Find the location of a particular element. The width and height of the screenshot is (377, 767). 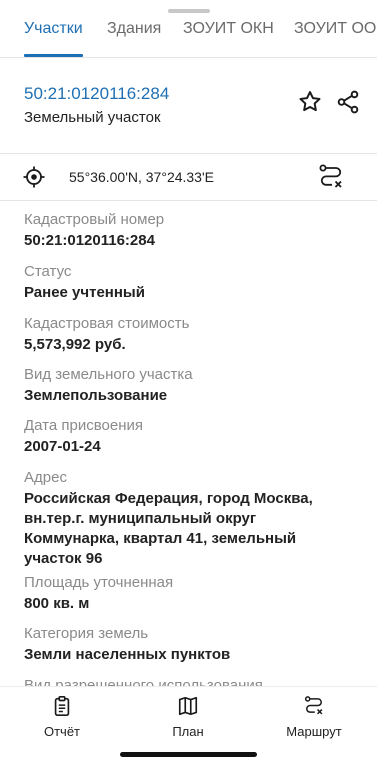

tab-zouit-okn: ЗОУИТ ОКН is located at coordinates (228, 29).